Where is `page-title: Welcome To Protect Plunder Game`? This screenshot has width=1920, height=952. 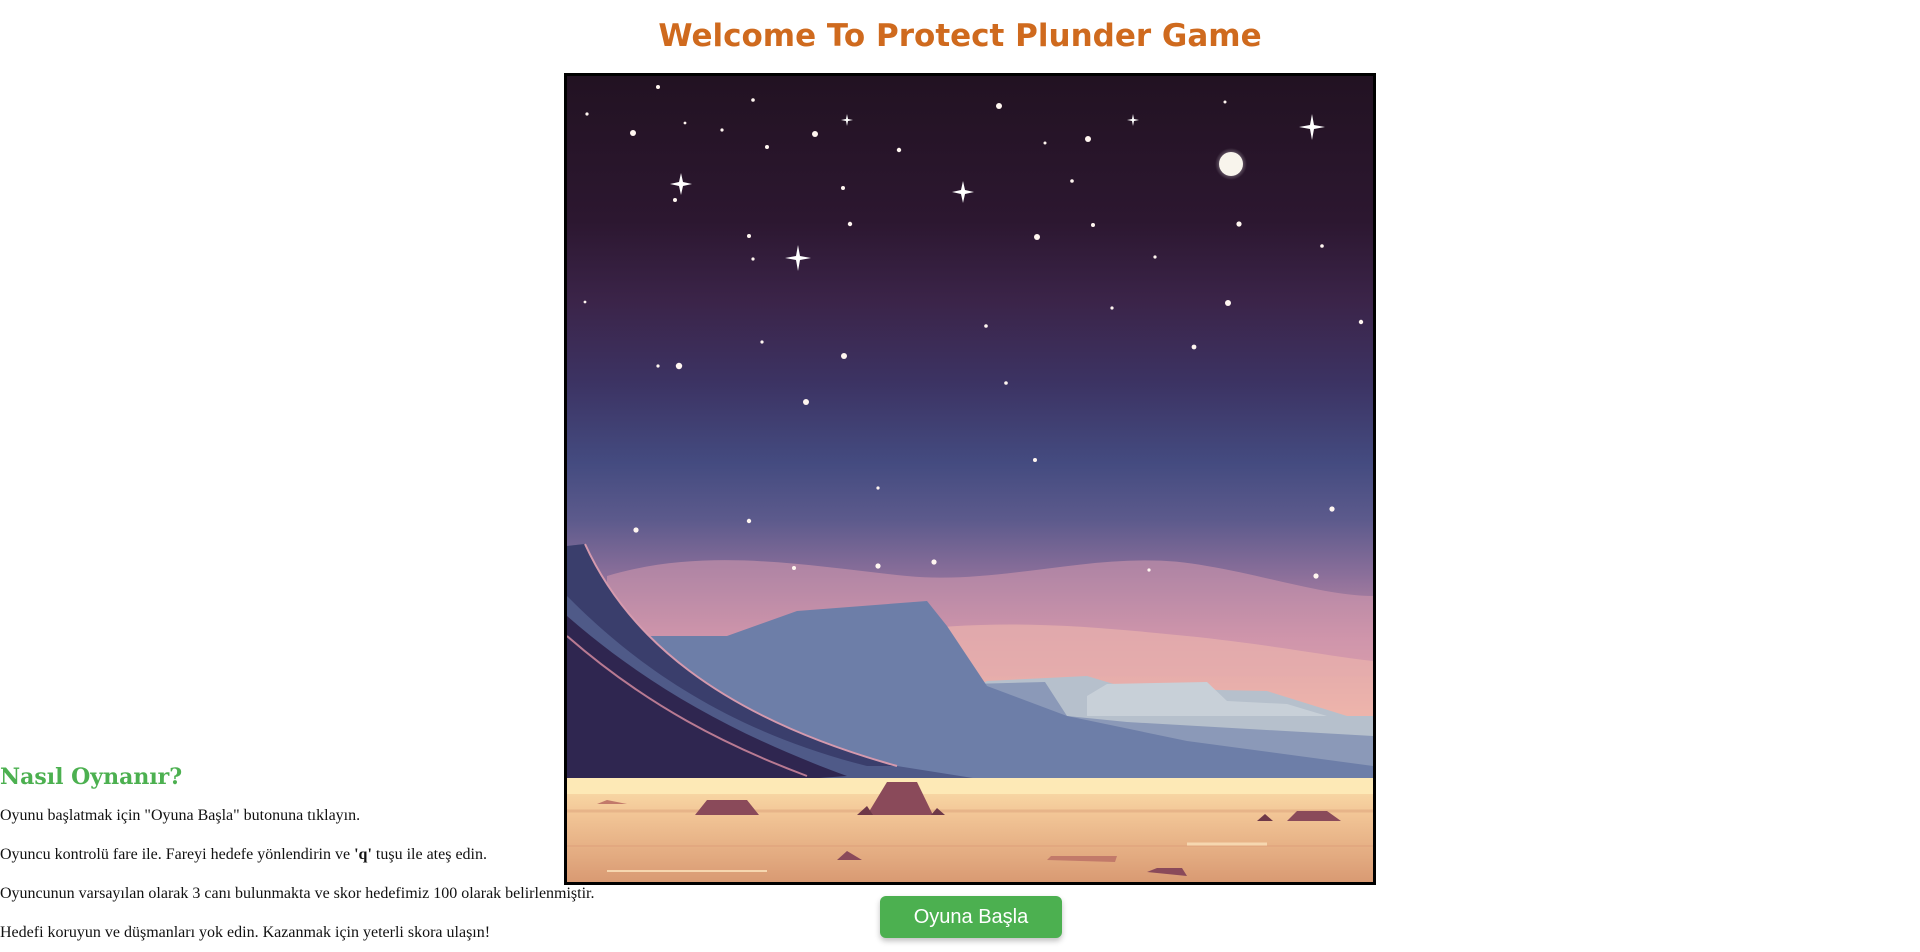 page-title: Welcome To Protect Plunder Game is located at coordinates (960, 36).